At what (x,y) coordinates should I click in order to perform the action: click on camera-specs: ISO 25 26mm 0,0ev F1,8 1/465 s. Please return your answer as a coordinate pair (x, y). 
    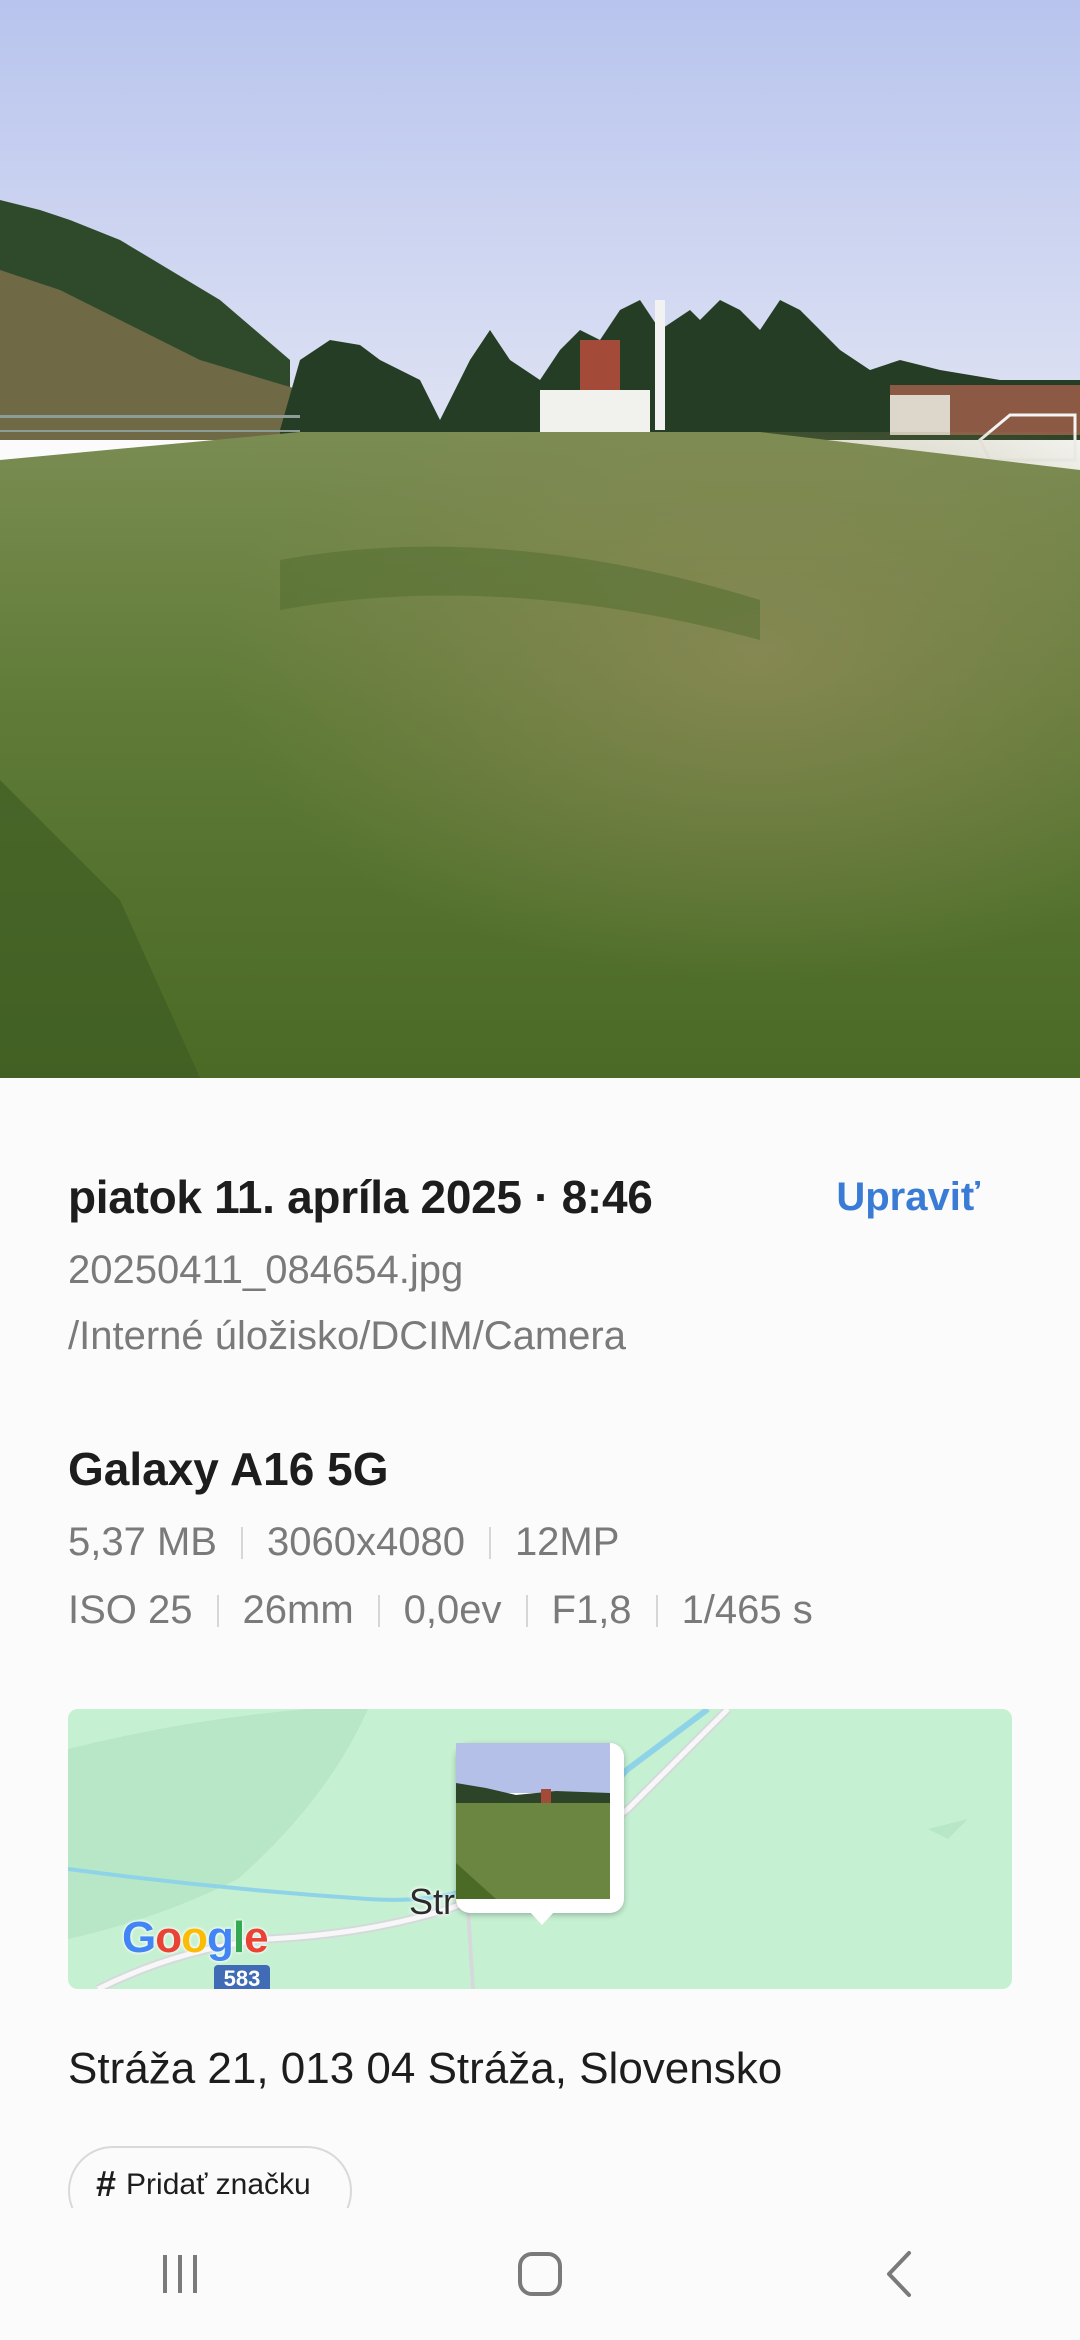
    Looking at the image, I should click on (440, 1610).